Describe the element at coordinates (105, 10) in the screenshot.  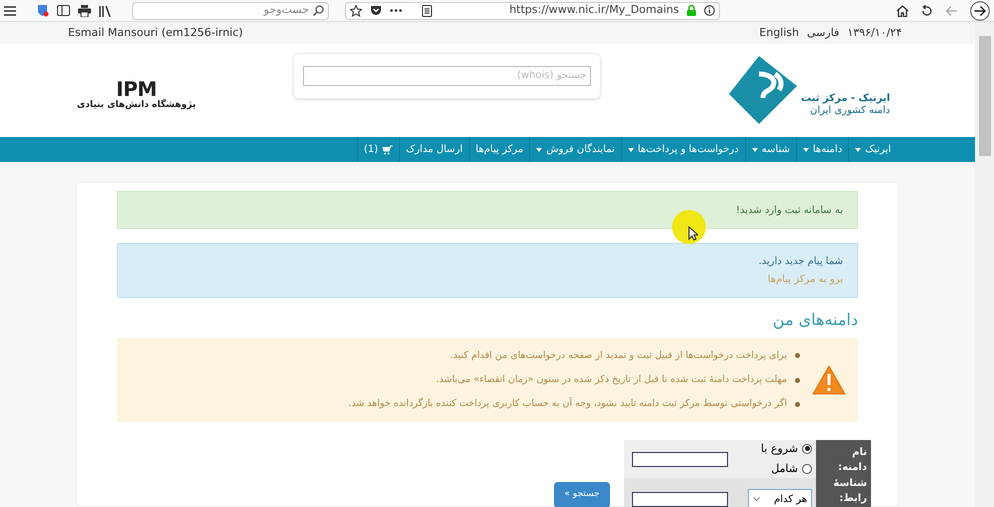
I see `library-icon` at that location.